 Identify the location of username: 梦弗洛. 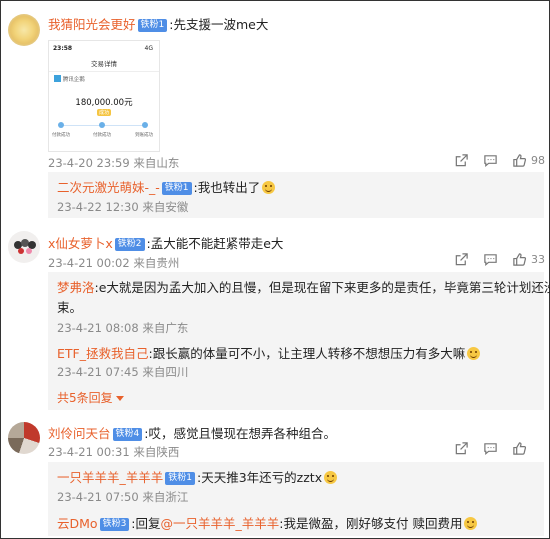
(76, 287).